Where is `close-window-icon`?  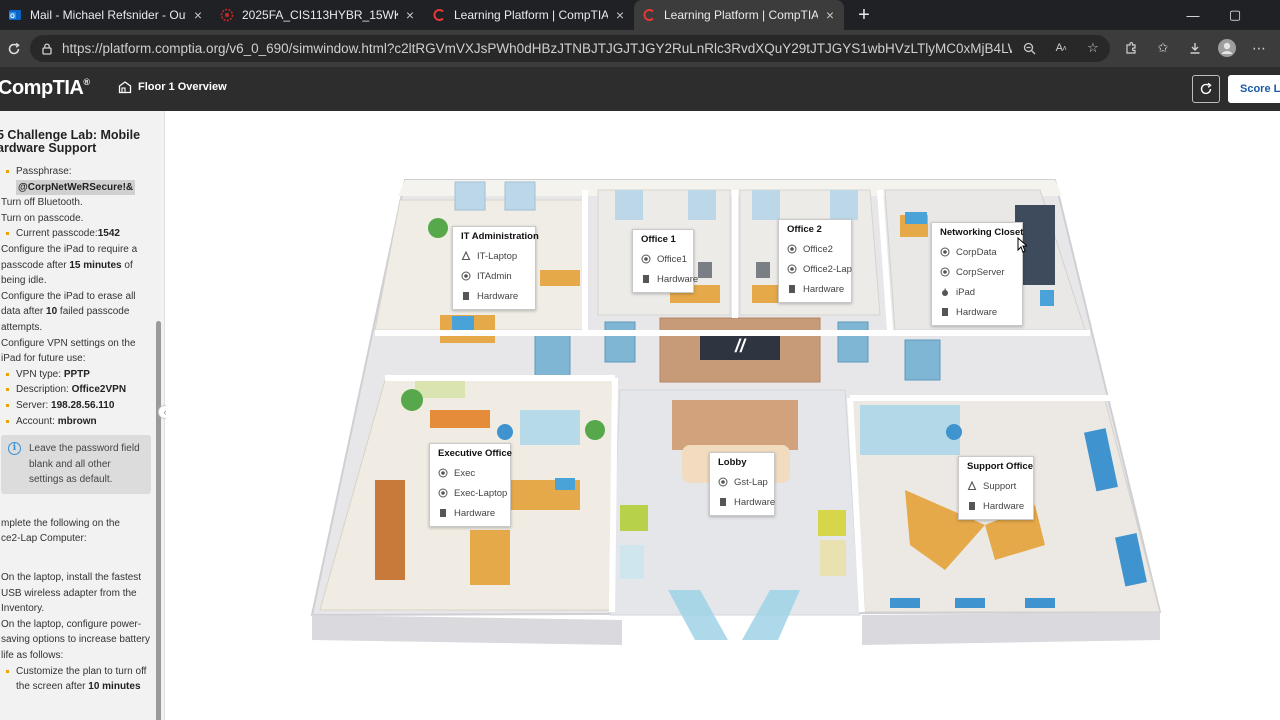
close-window-icon is located at coordinates (1268, 15).